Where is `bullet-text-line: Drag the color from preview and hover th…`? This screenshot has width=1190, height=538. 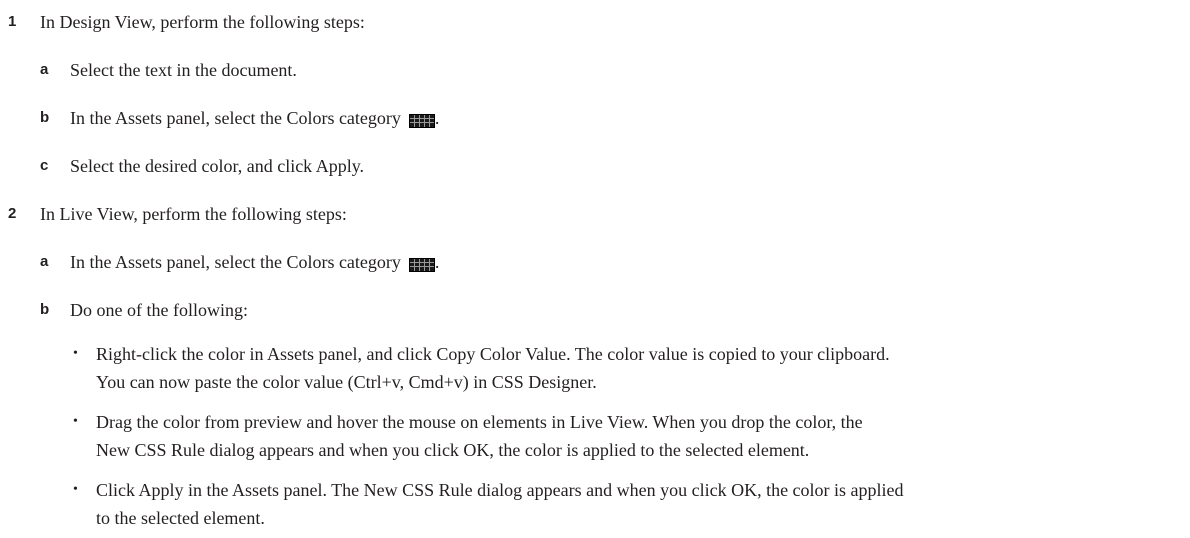
bullet-text-line: Drag the color from preview and hover th… is located at coordinates (479, 422).